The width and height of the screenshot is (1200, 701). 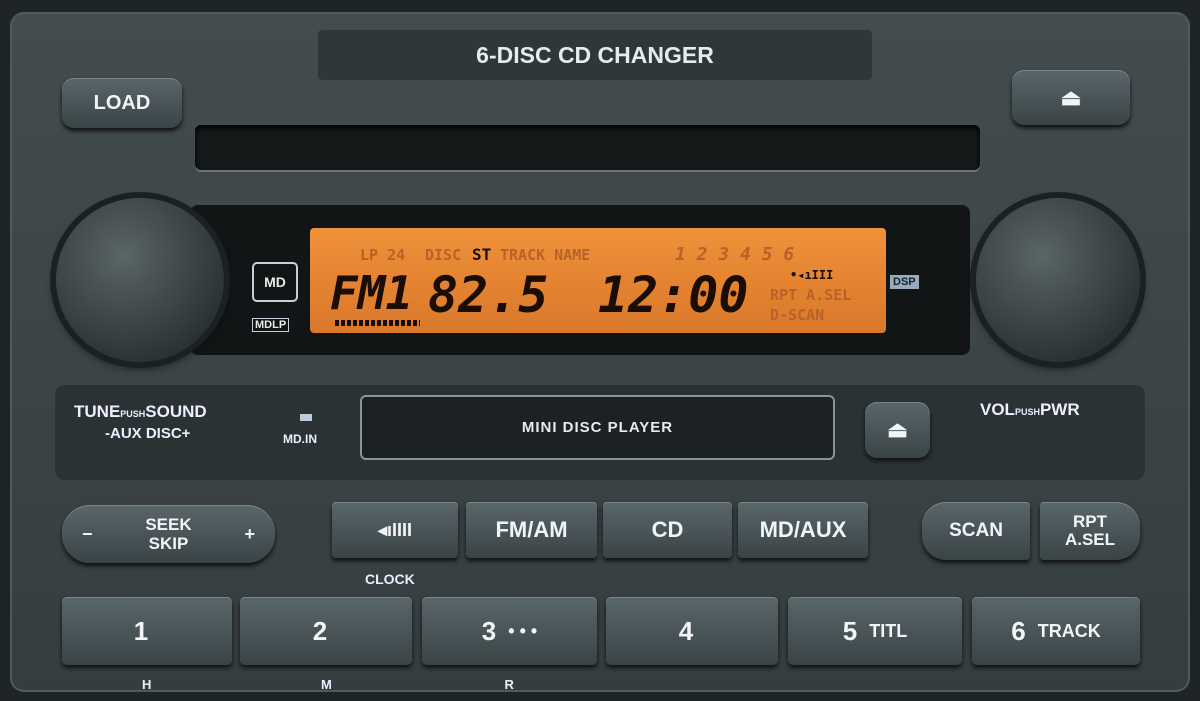 I want to click on volume-knob, so click(x=1058, y=280).